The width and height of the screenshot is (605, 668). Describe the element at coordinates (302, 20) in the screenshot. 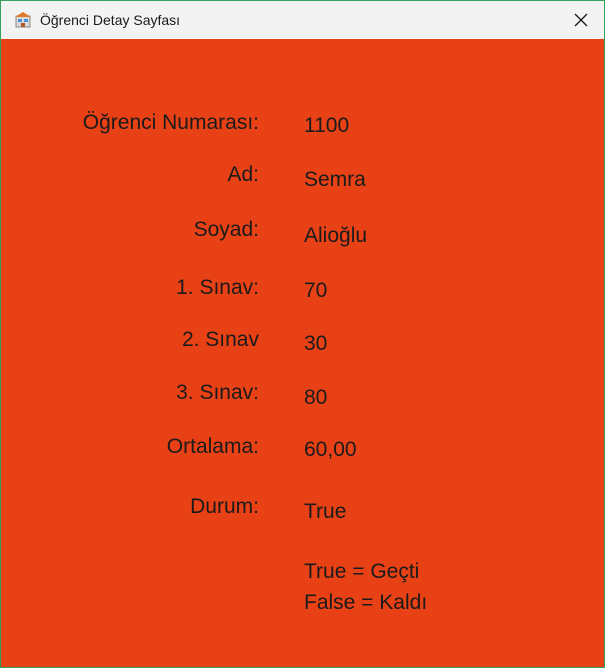

I see `title-bar: Öğrenci Detay Sayfası` at that location.